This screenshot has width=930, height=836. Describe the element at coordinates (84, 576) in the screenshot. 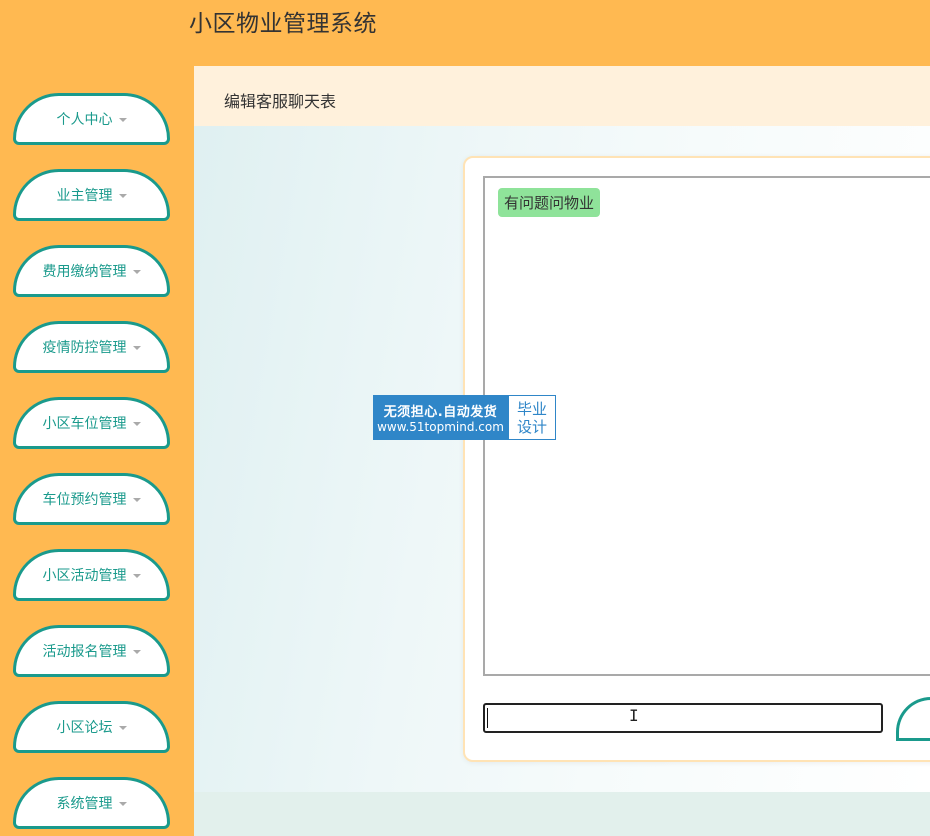

I see `sidebar-item-label: 小区活动管理` at that location.